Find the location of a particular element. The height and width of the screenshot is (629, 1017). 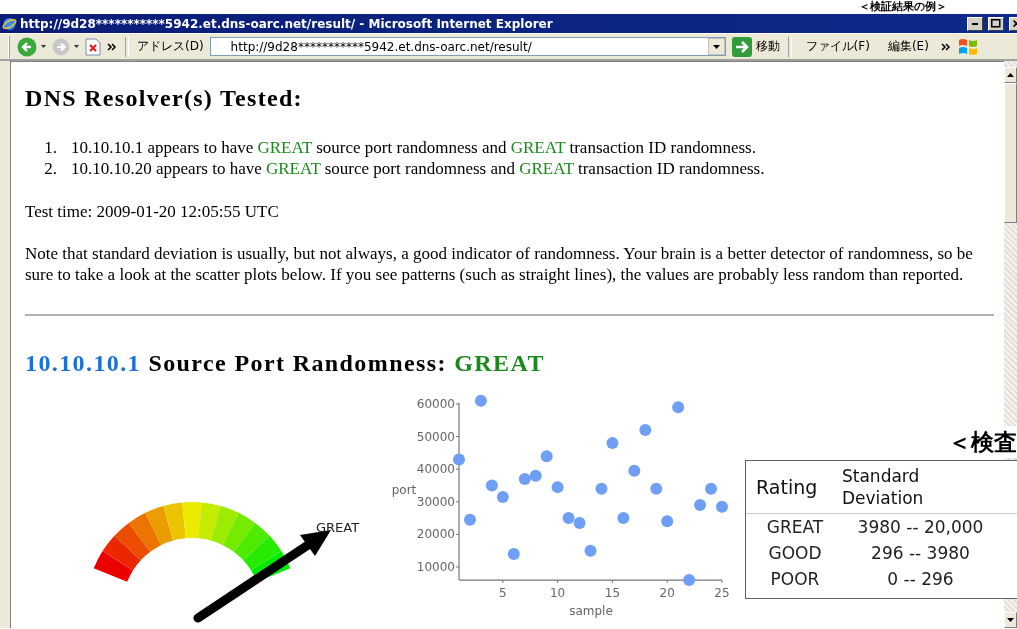

axis-tick-label: 10 is located at coordinates (558, 593).